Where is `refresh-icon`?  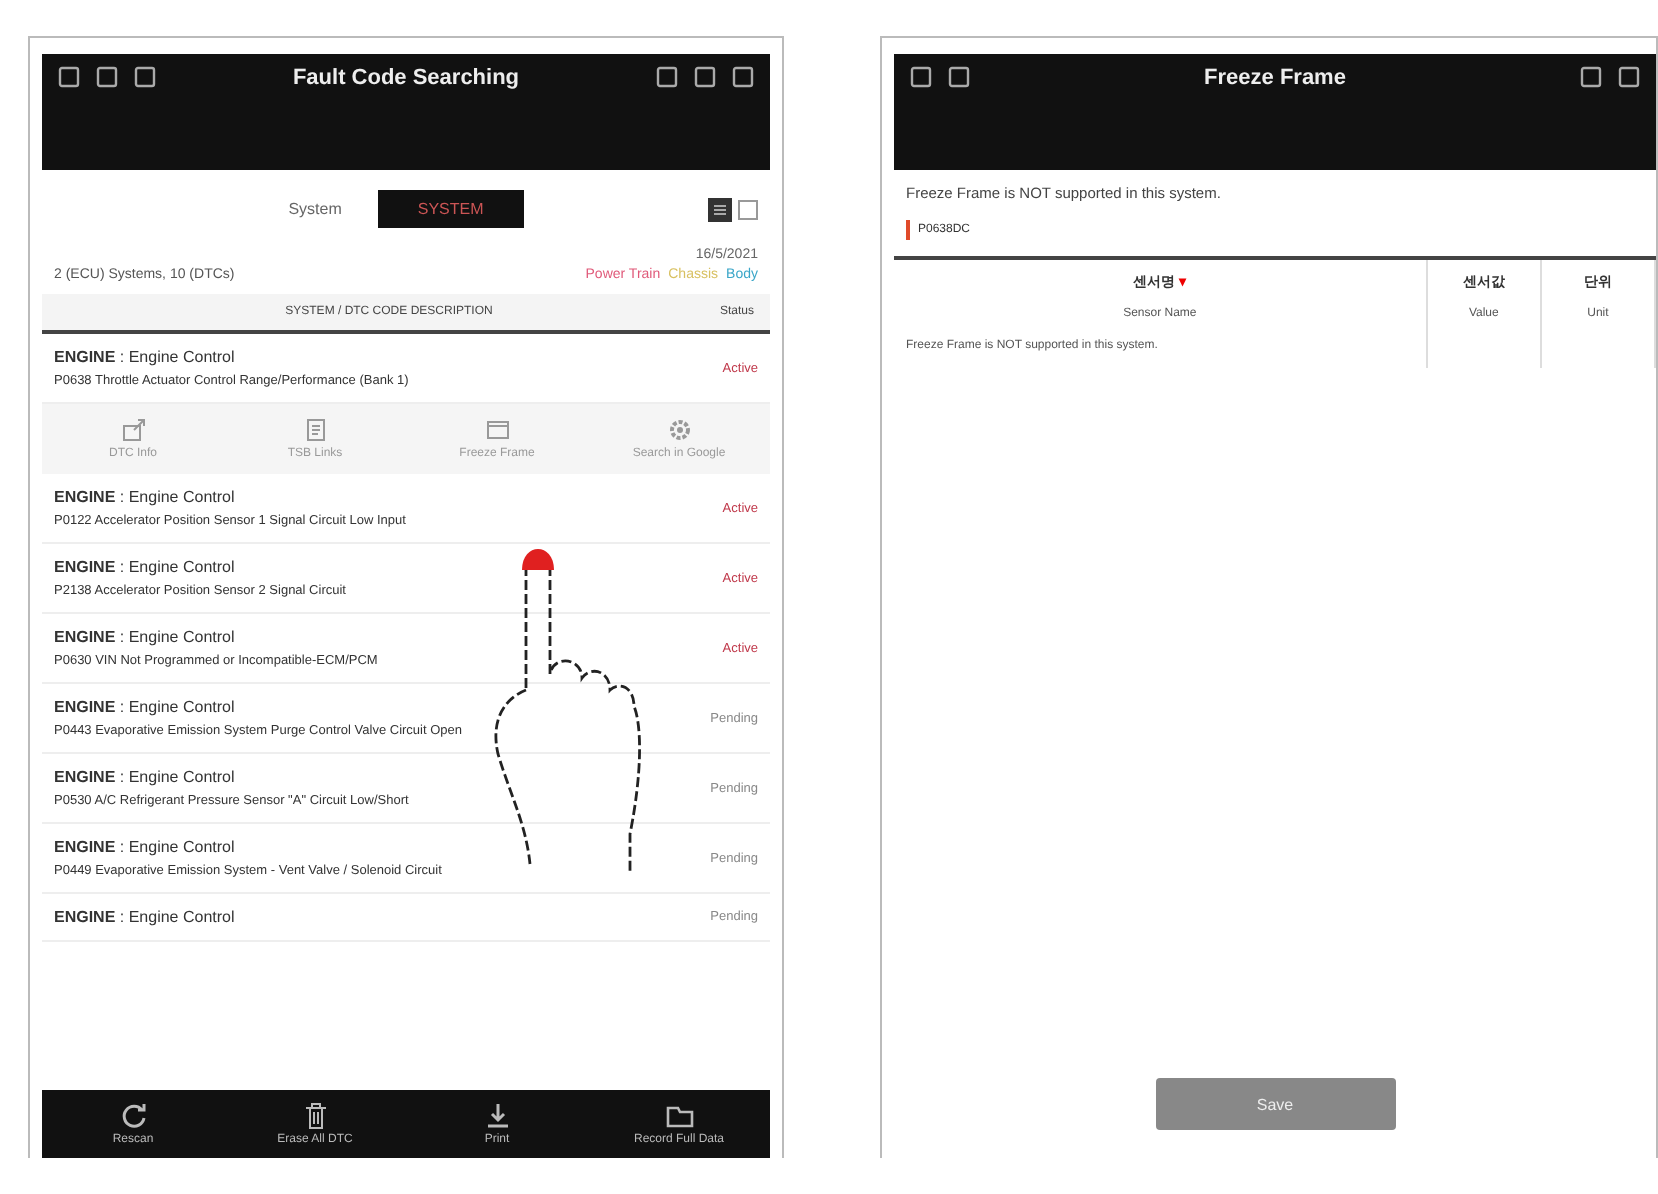 refresh-icon is located at coordinates (133, 1116).